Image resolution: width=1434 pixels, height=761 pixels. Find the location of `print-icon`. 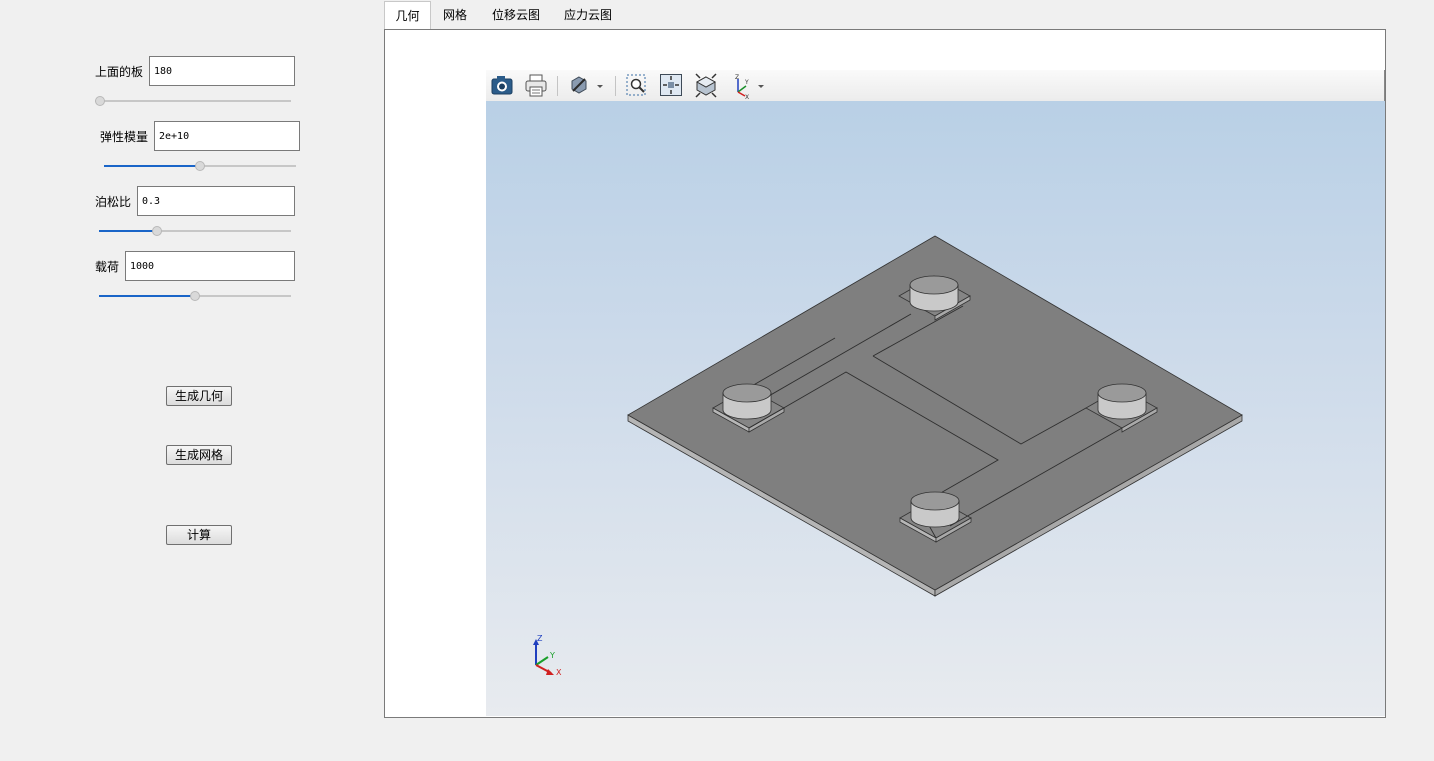

print-icon is located at coordinates (536, 85).